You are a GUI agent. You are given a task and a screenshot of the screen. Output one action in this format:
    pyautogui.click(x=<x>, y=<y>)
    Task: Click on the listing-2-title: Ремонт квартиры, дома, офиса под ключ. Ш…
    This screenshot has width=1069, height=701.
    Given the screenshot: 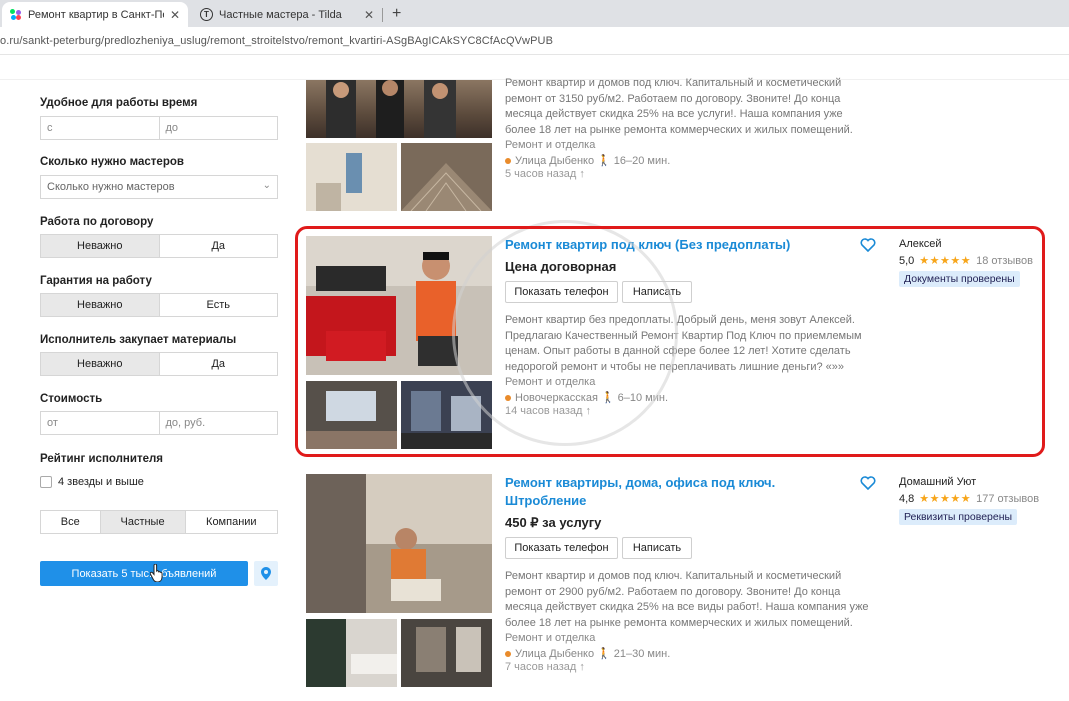 What is the action you would take?
    pyautogui.click(x=640, y=492)
    